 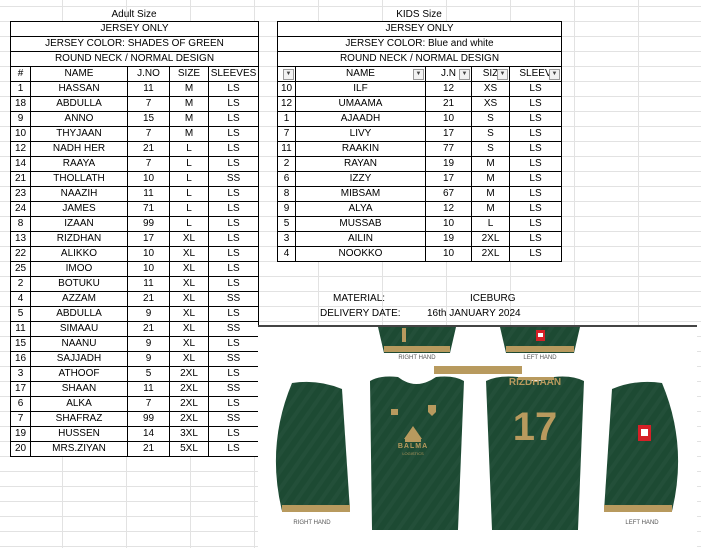 I want to click on adult-column-header: NAME, so click(x=79, y=74).